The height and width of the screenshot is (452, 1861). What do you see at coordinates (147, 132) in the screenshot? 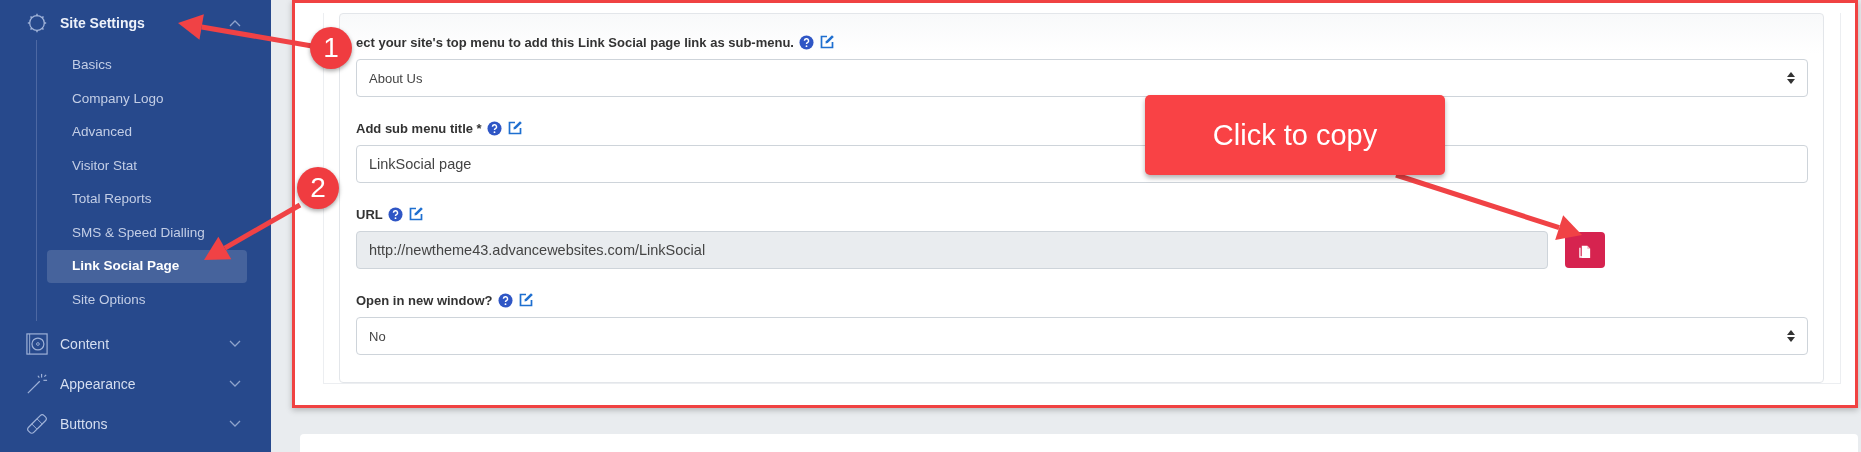
I see `sidebar-subitem: Advanced` at bounding box center [147, 132].